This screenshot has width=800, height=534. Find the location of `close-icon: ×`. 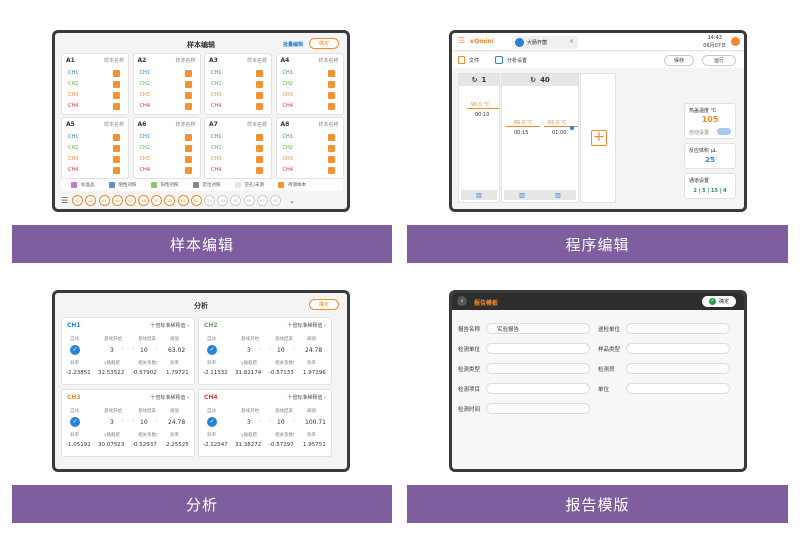

close-icon: × is located at coordinates (571, 41).